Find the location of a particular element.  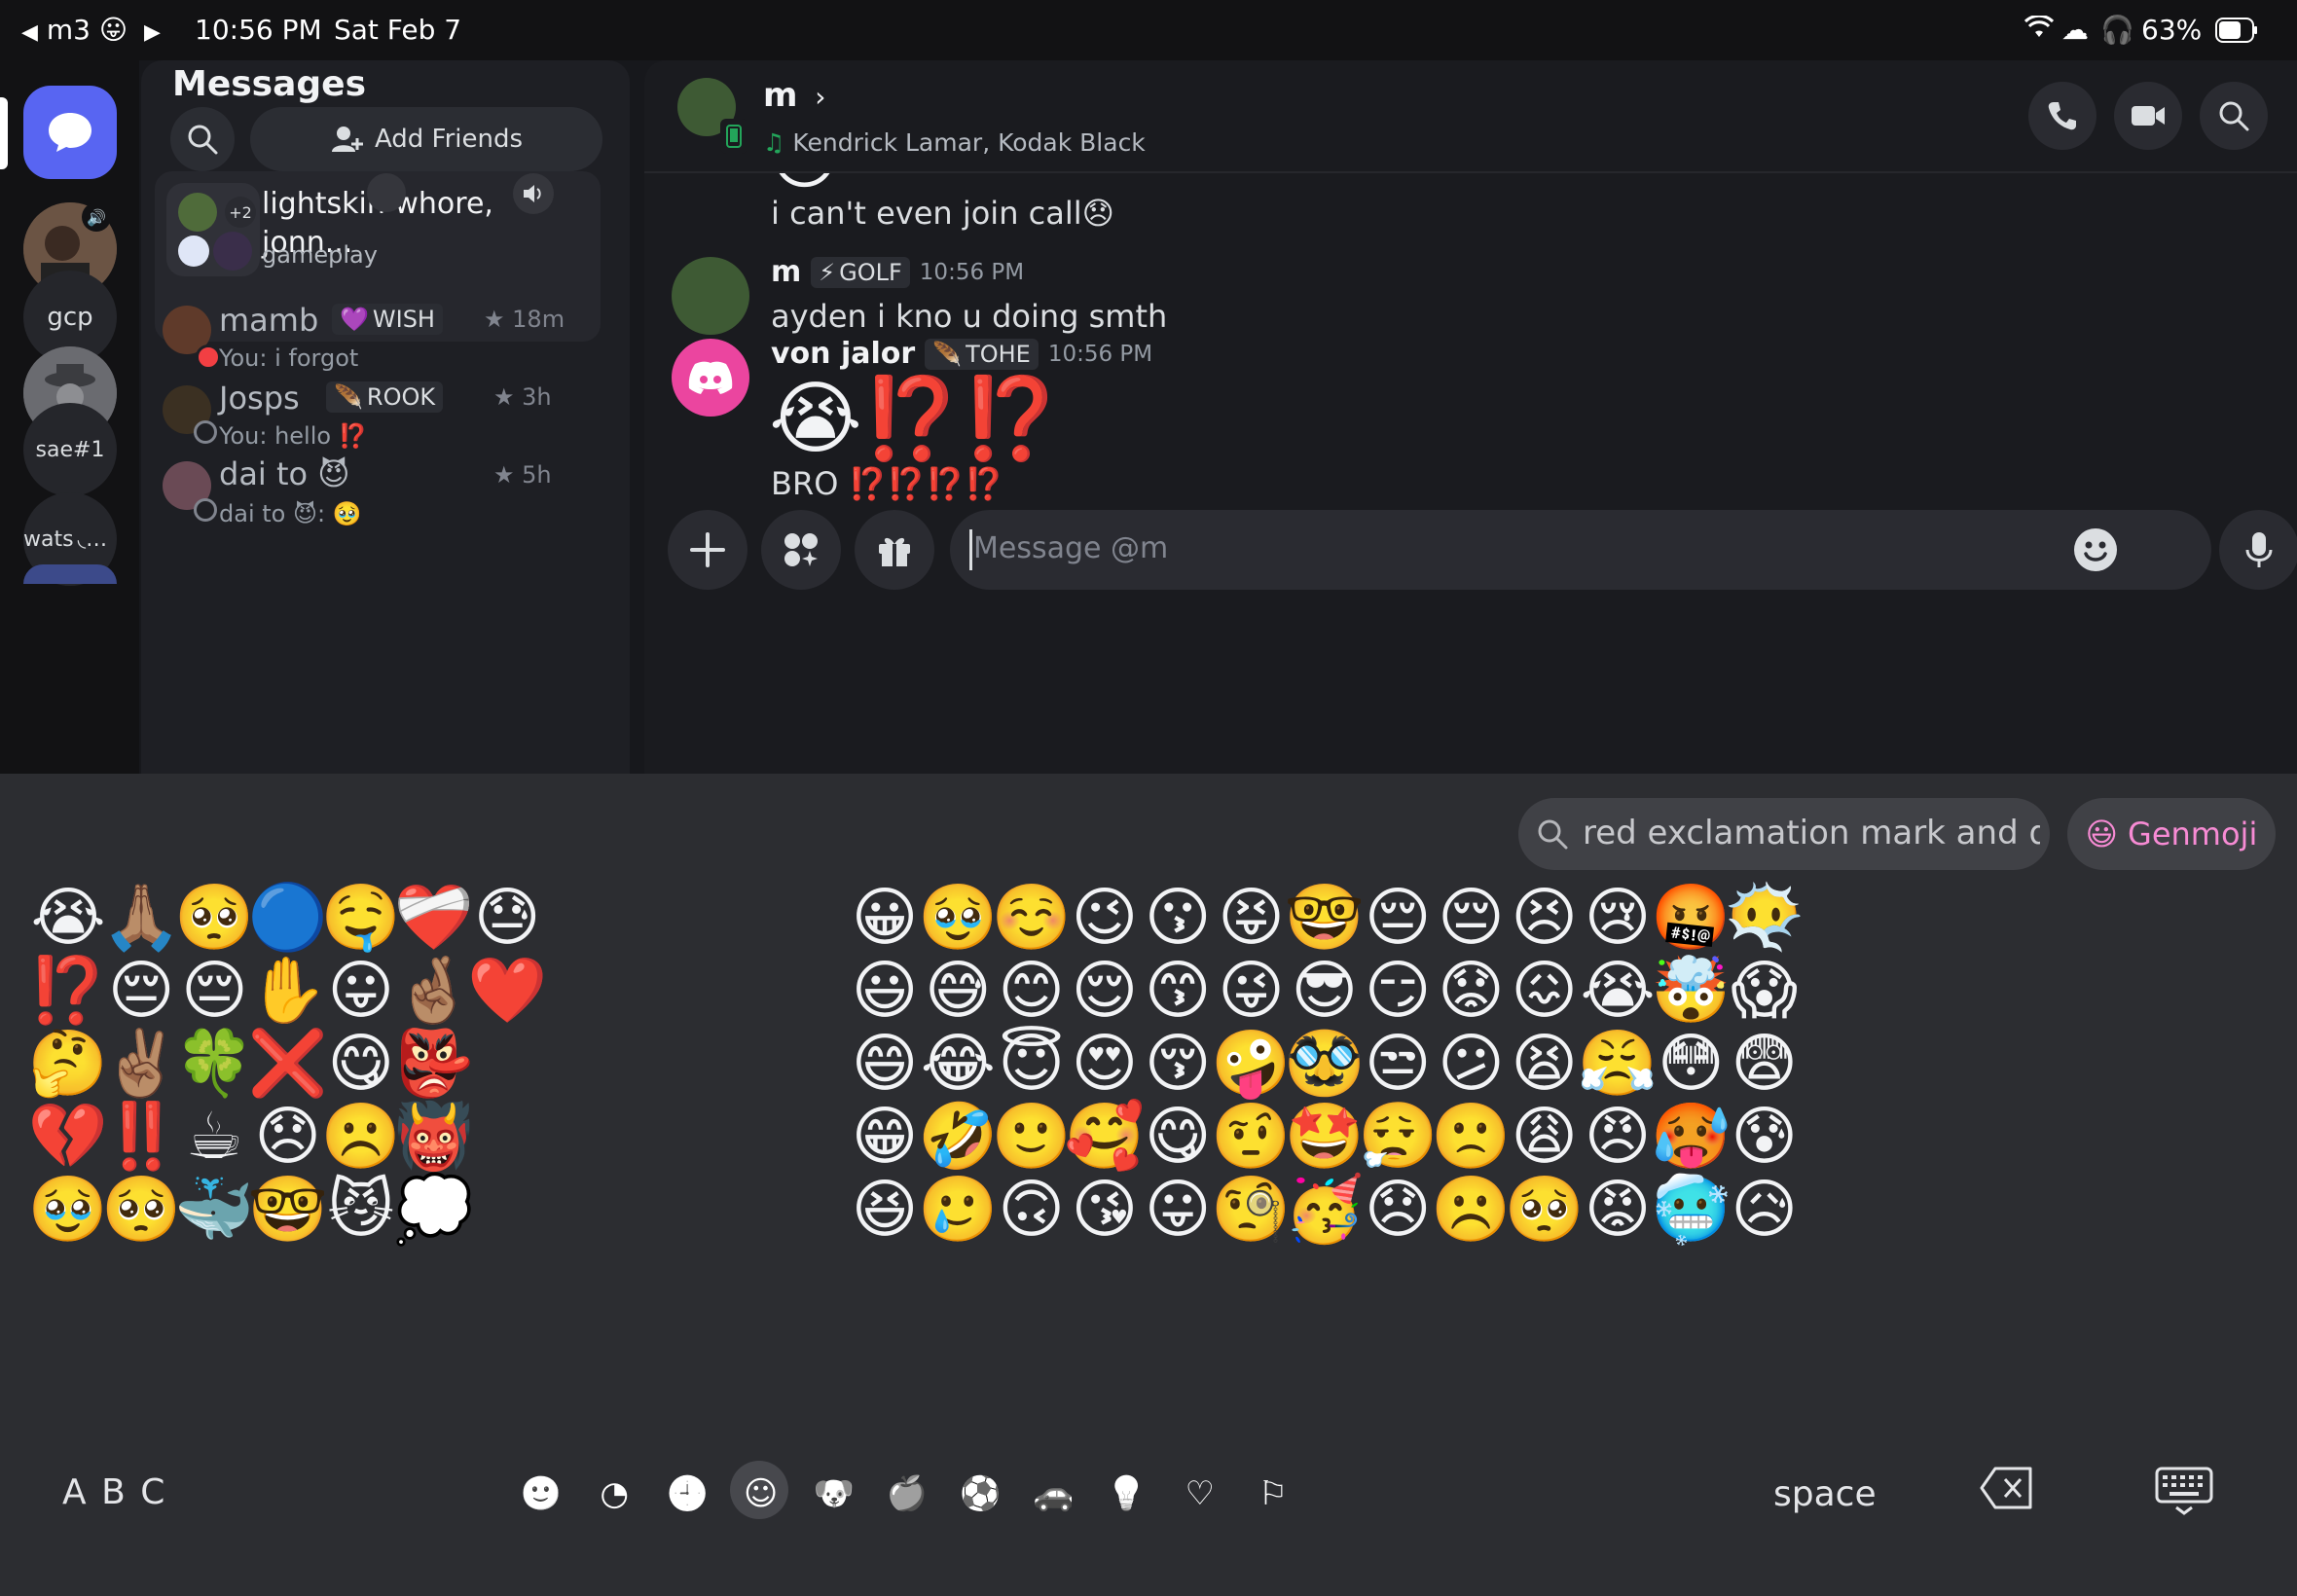

voice-call-button is located at coordinates (2062, 116).